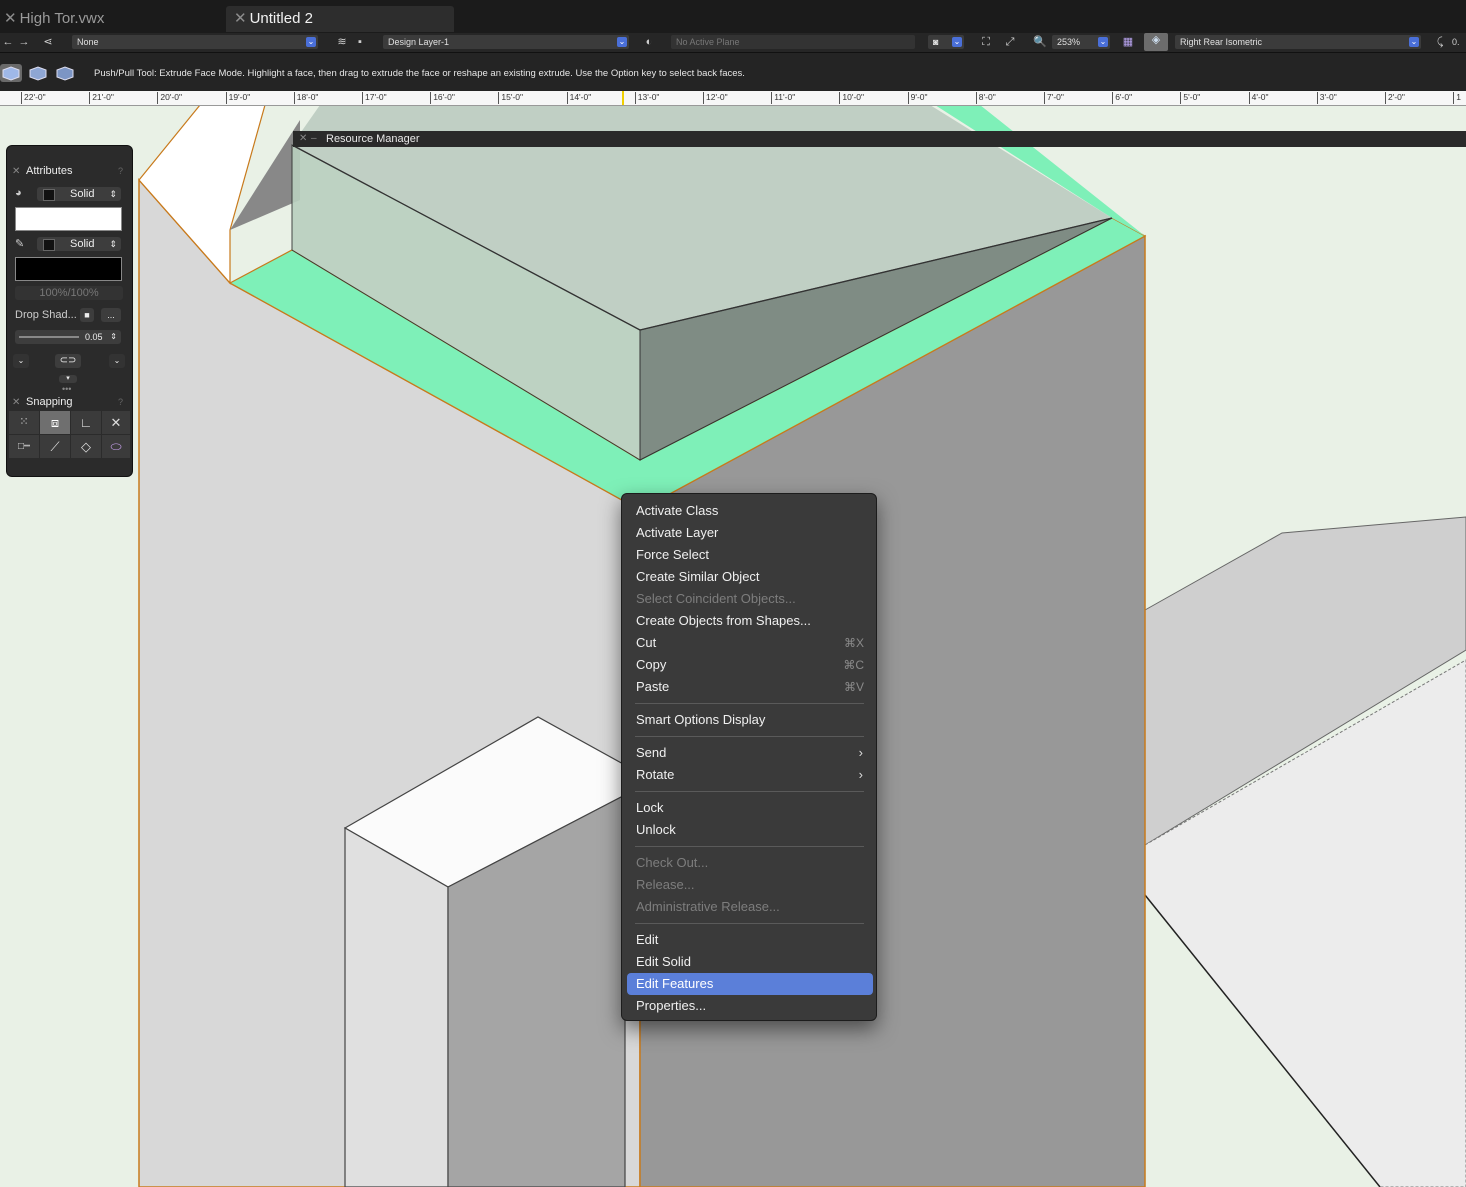  I want to click on menu-item-smart-options-display: Smart Options Display, so click(750, 720).